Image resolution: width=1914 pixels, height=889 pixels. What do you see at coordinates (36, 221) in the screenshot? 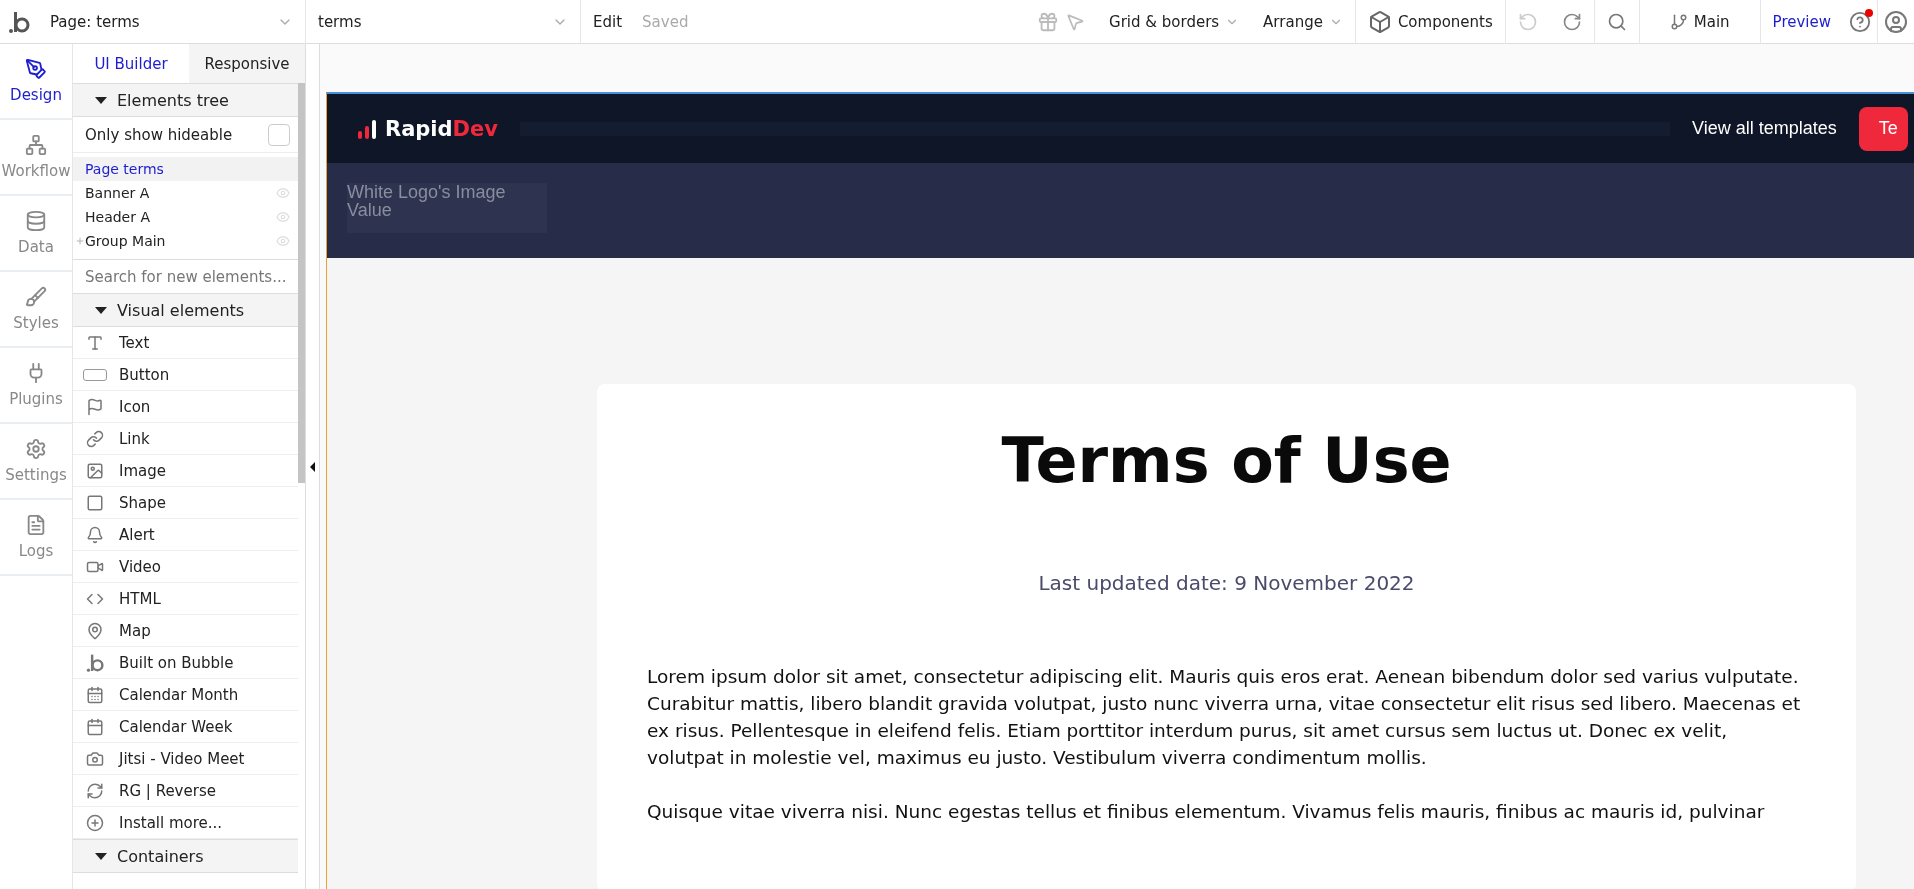
I see `database-icon` at bounding box center [36, 221].